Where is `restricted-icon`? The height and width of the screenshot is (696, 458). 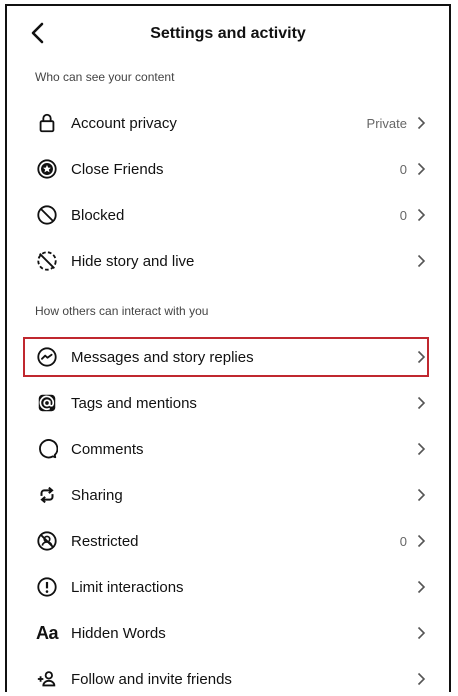
restricted-icon is located at coordinates (47, 541).